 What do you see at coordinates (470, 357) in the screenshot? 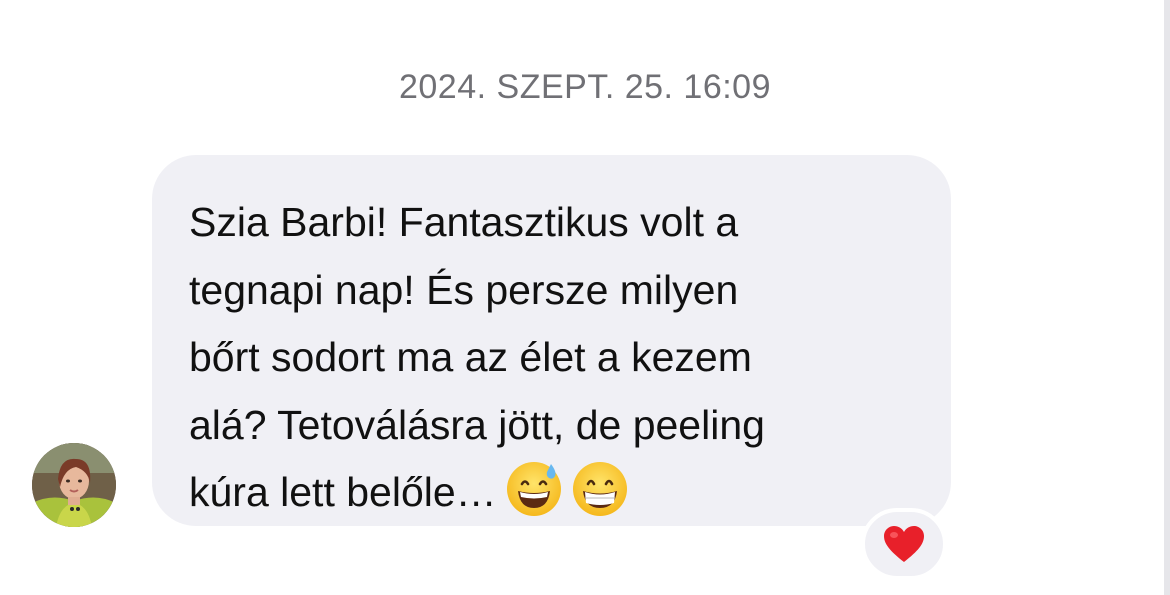
I see `message-line: bőrt sodort ma az élet a kezem` at bounding box center [470, 357].